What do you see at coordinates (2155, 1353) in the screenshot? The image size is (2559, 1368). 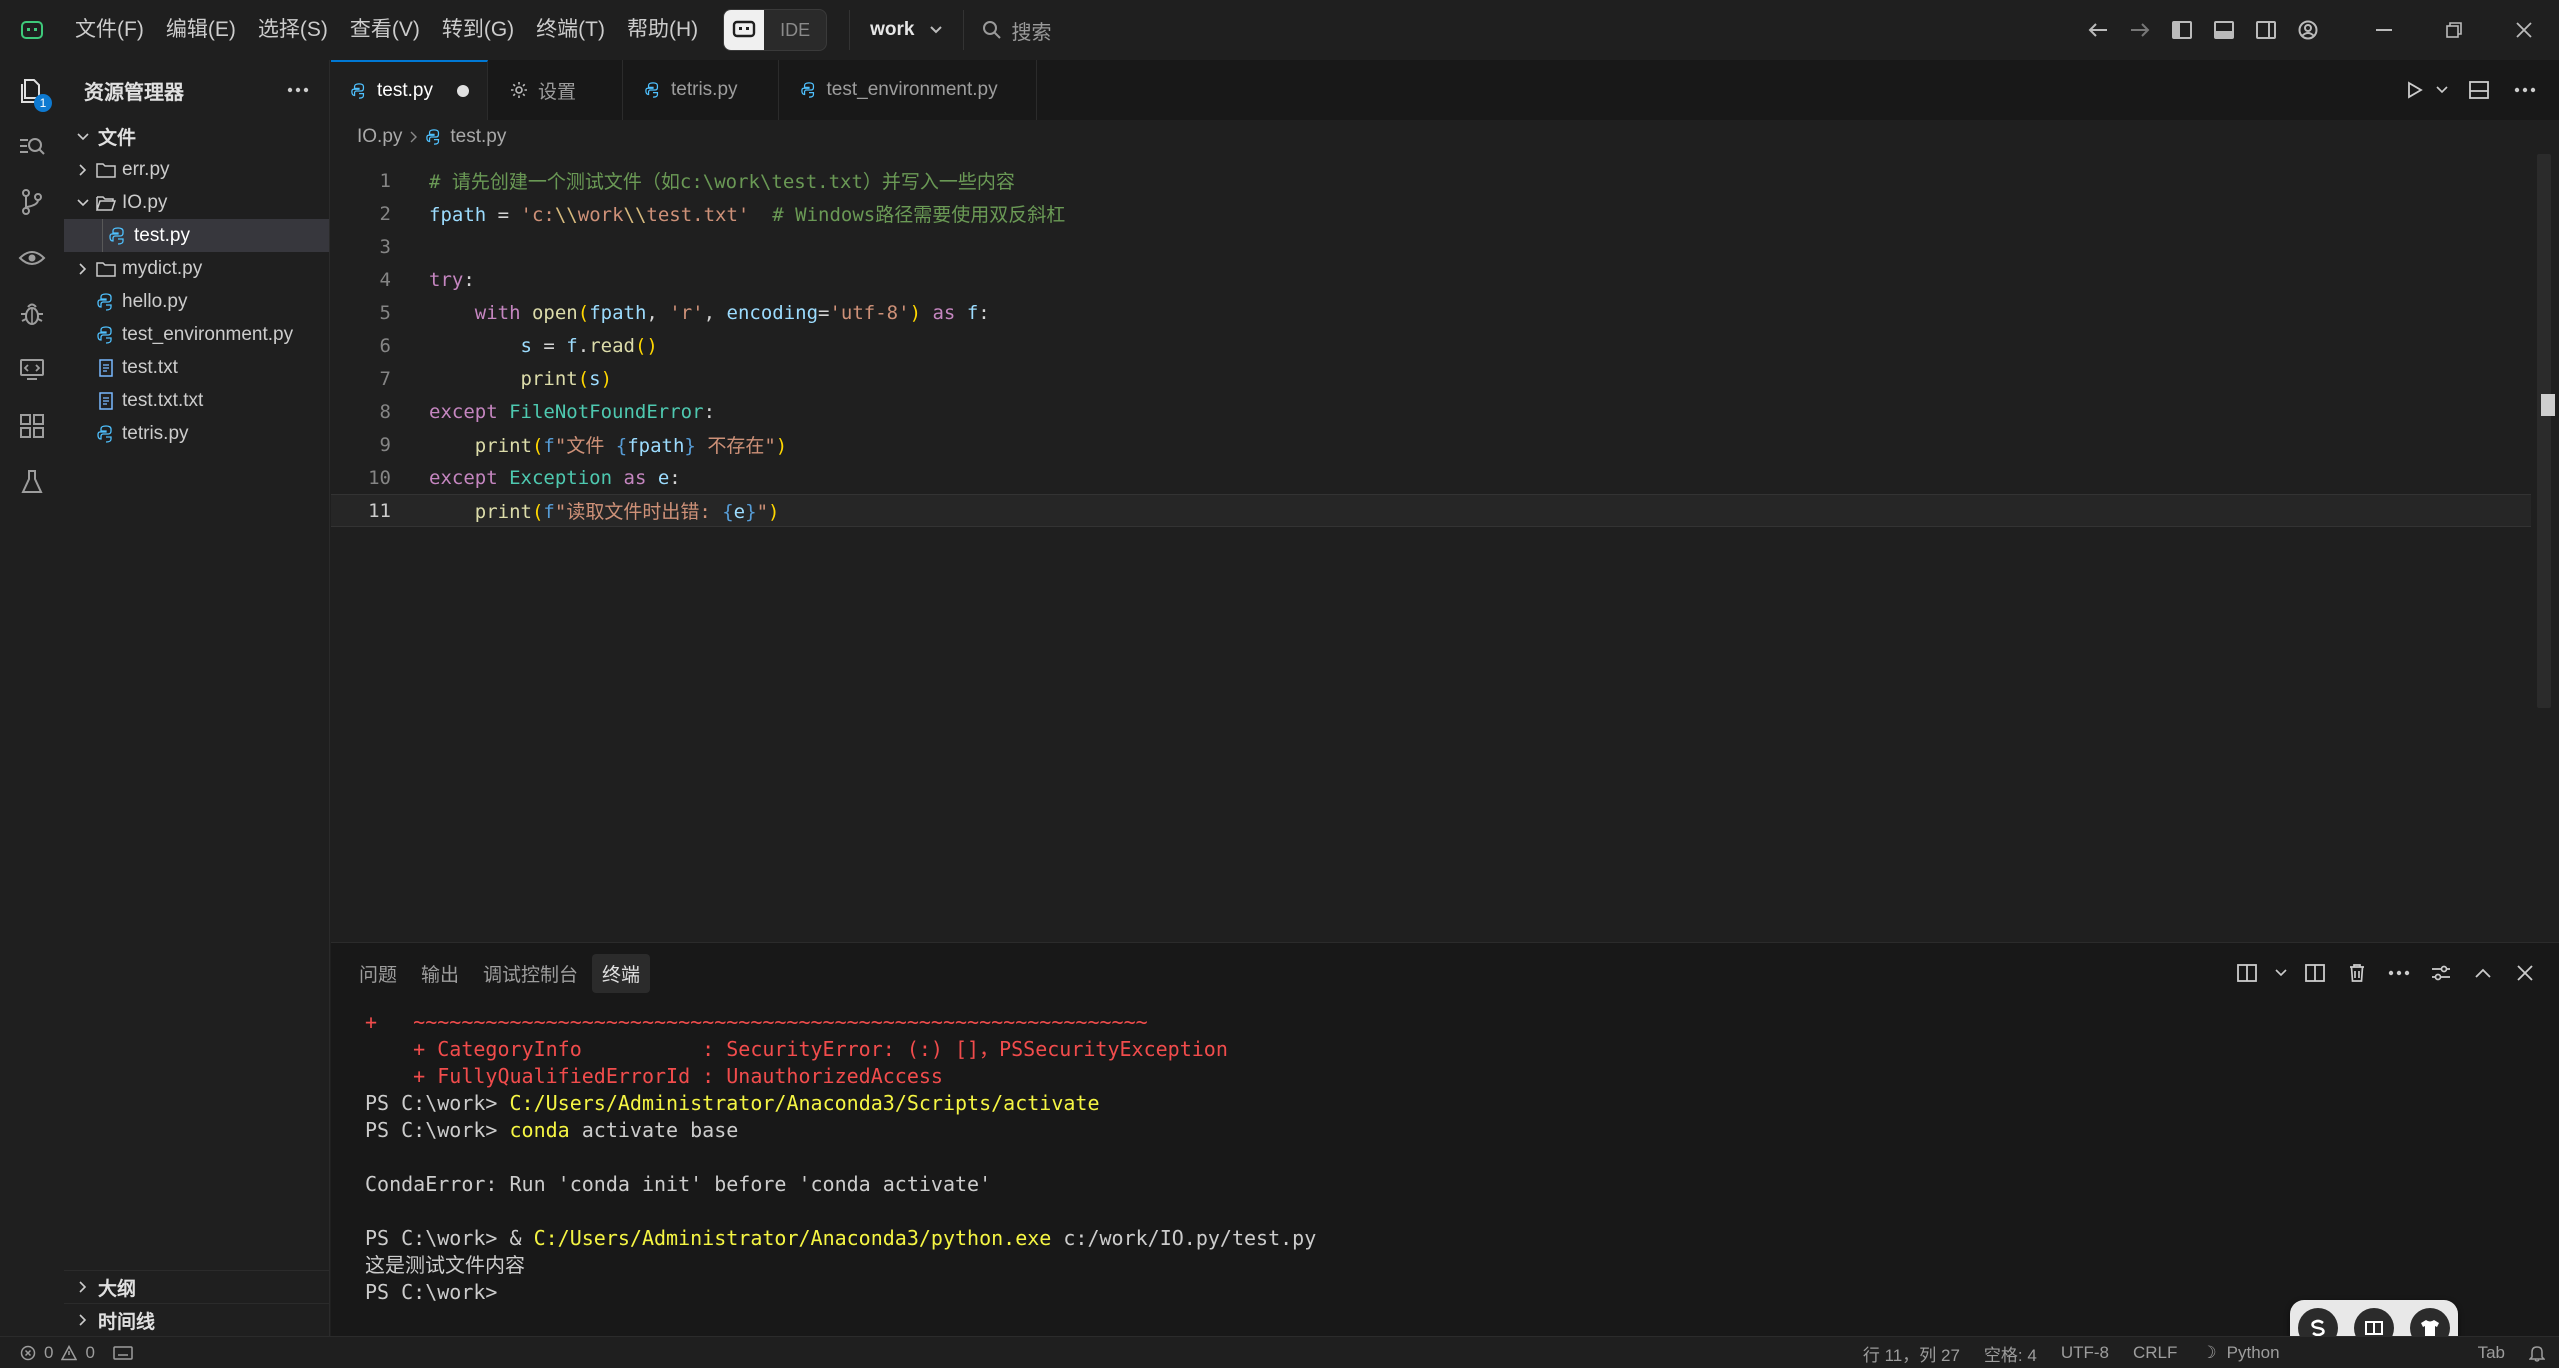 I see `end-of-line: CRLF` at bounding box center [2155, 1353].